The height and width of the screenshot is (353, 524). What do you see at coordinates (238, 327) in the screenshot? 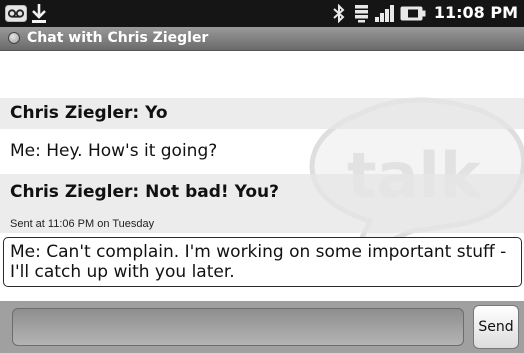
I see `message-input` at bounding box center [238, 327].